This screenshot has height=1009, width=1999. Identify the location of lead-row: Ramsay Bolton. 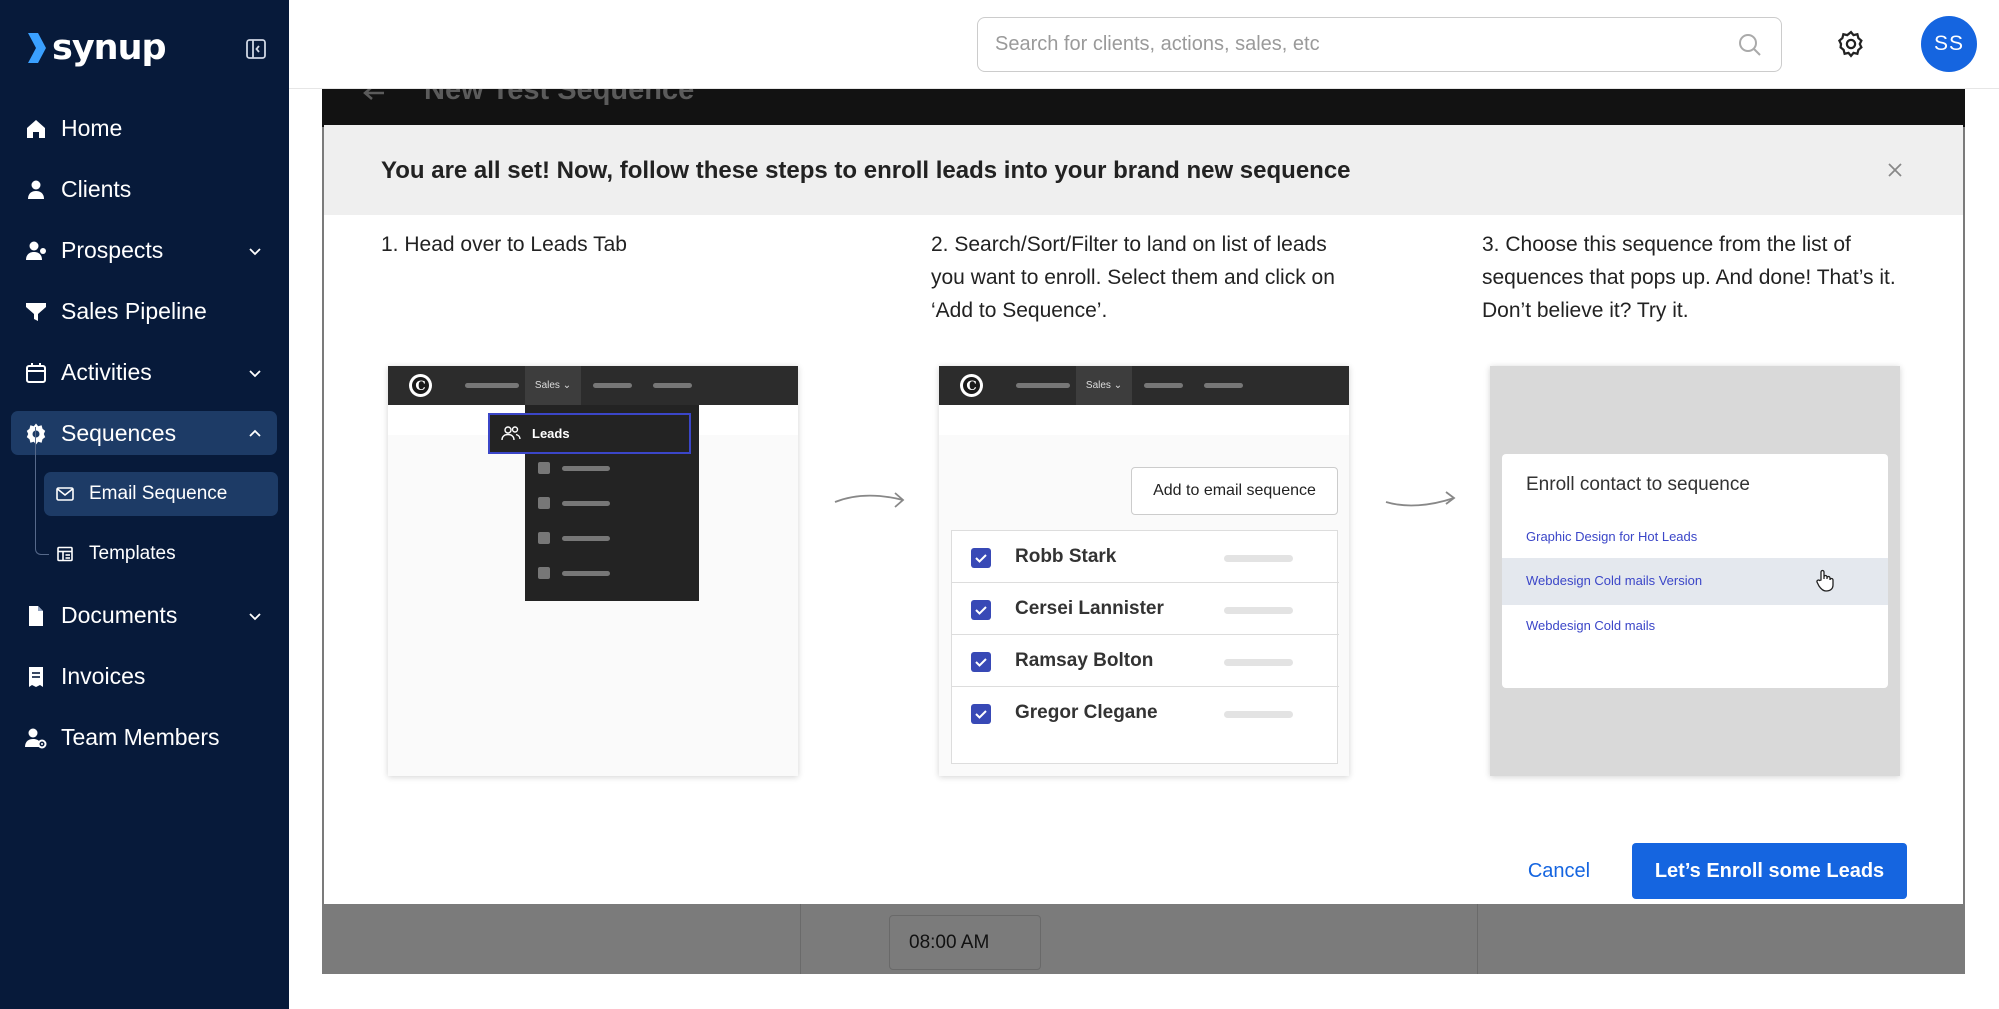
(1145, 661).